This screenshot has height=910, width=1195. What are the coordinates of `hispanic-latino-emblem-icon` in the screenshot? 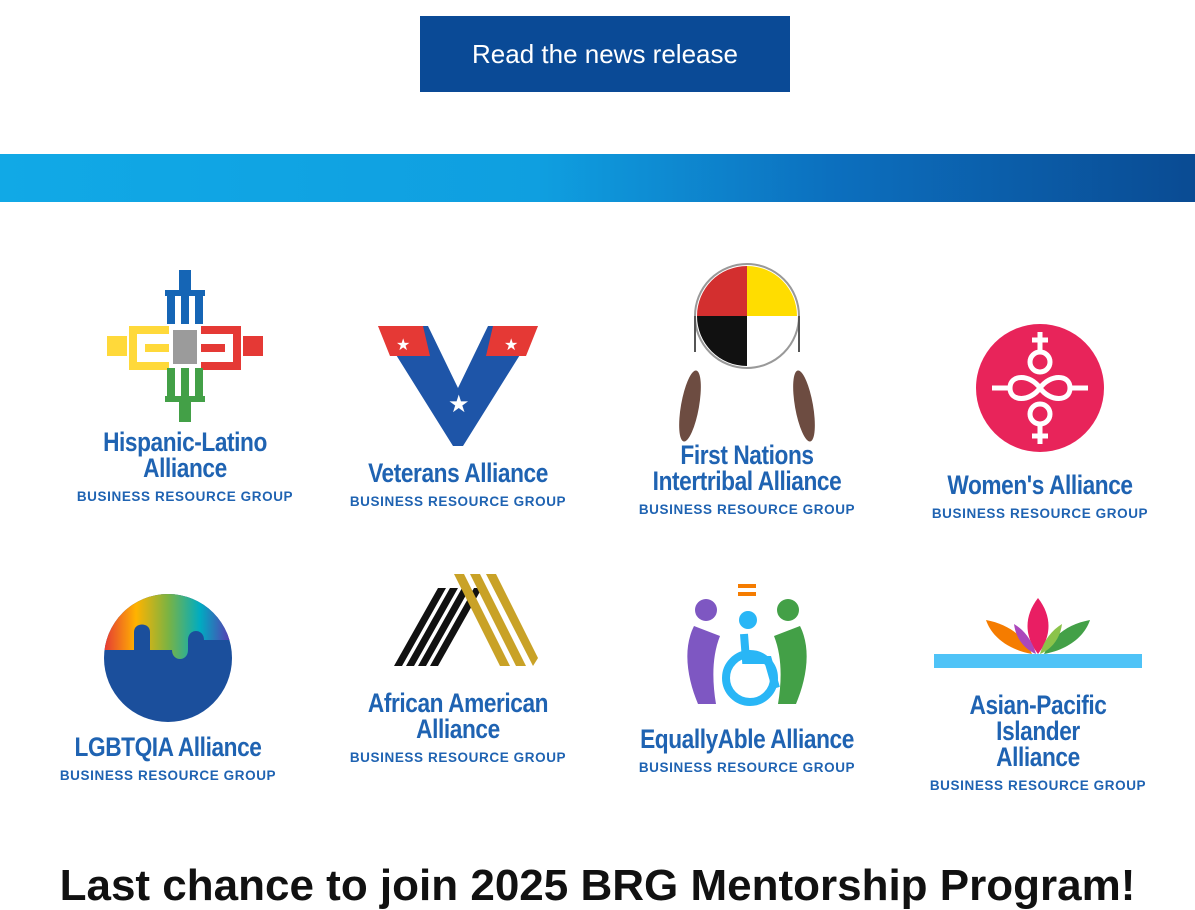 It's located at (185, 346).